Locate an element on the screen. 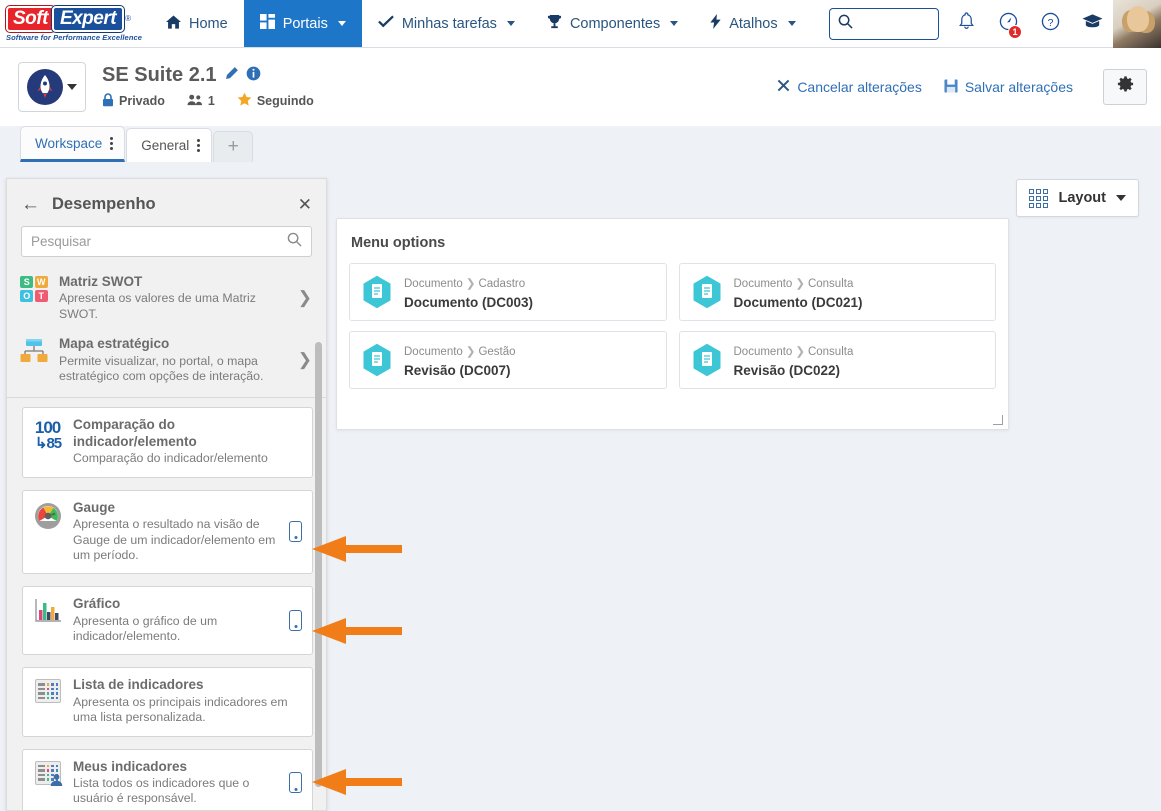 Image resolution: width=1161 pixels, height=811 pixels. search-icon is located at coordinates (294, 242).